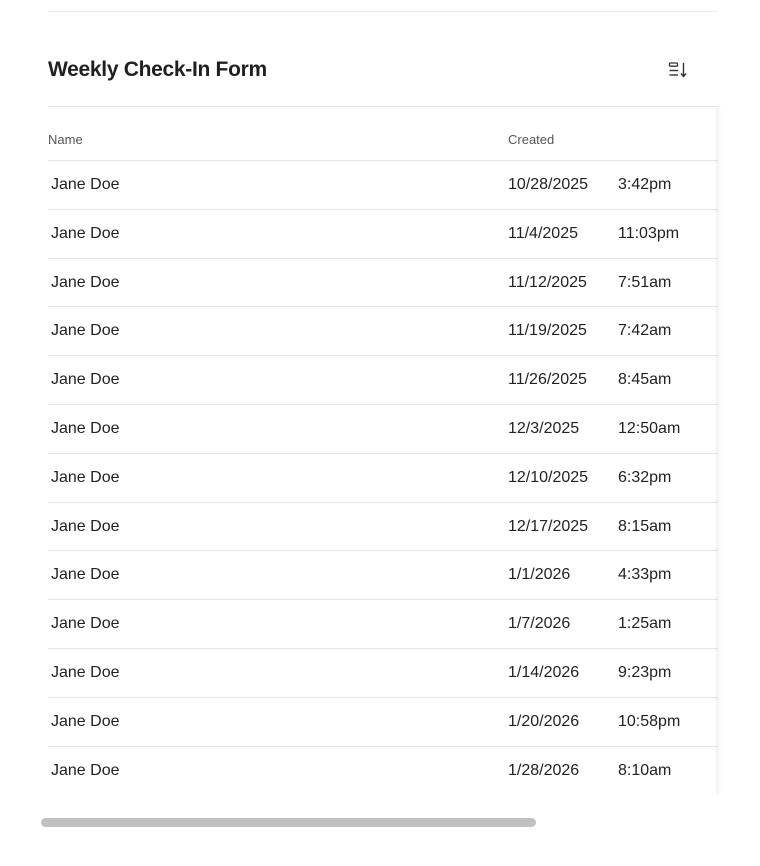 The width and height of the screenshot is (760, 866). What do you see at coordinates (645, 282) in the screenshot?
I see `row-time-cell: 7:51am` at bounding box center [645, 282].